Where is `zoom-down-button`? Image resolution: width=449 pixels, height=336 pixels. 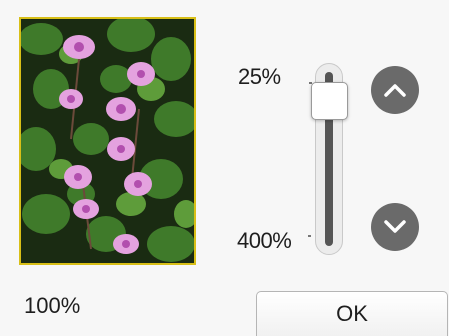 zoom-down-button is located at coordinates (395, 227).